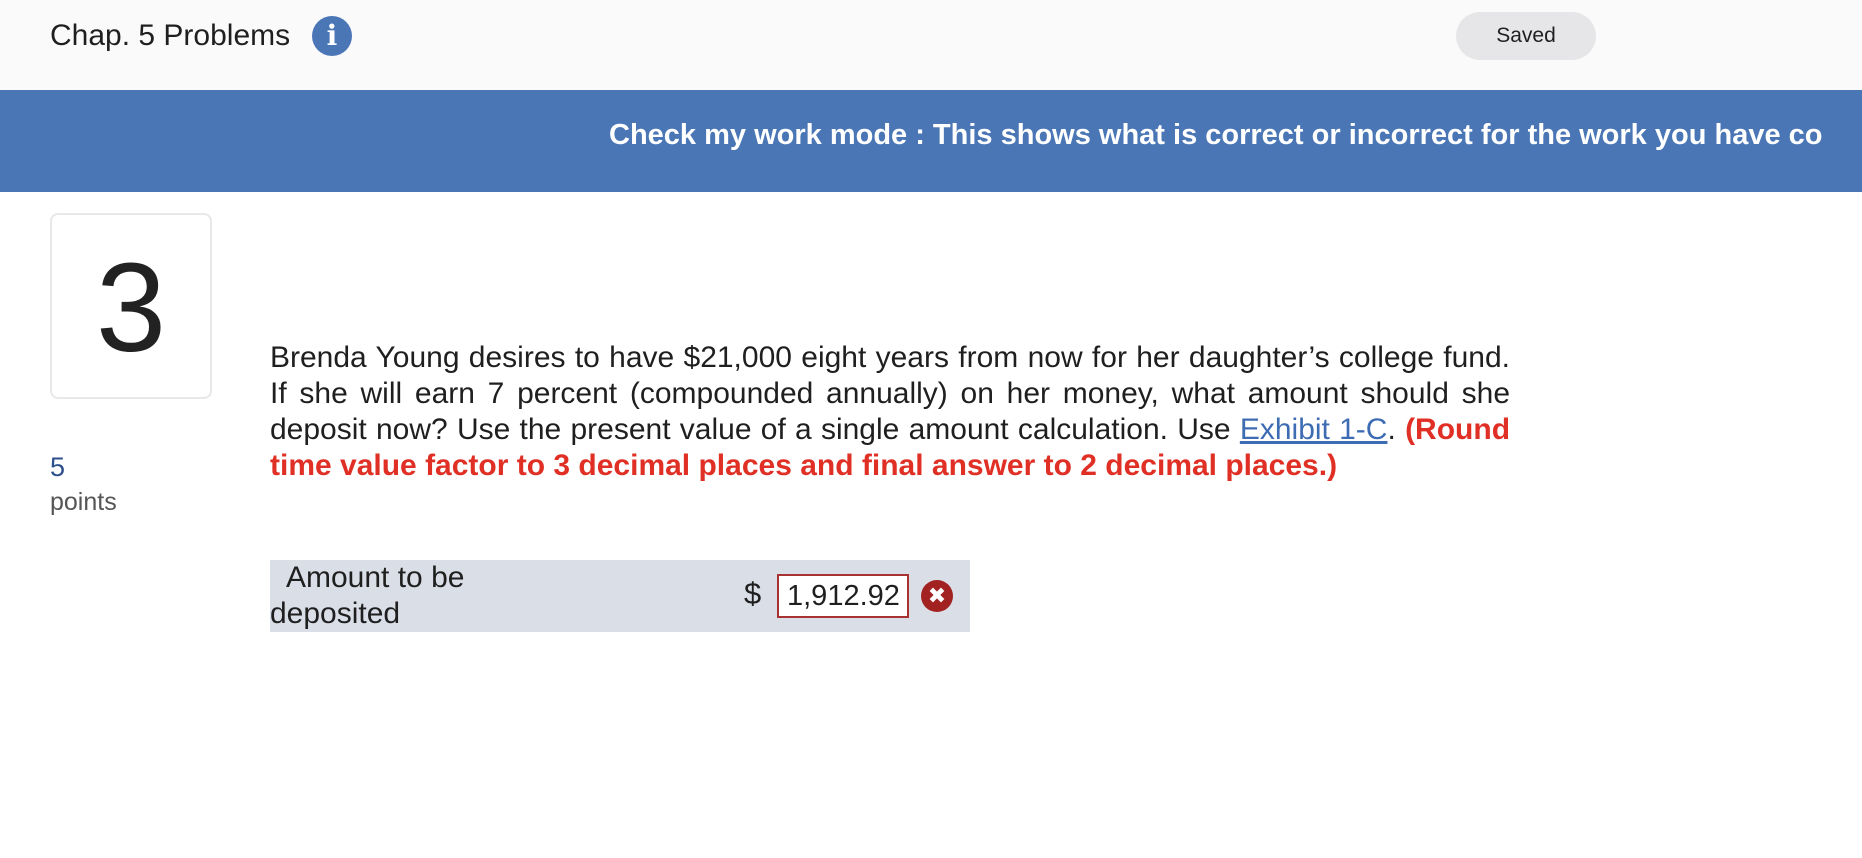 Image resolution: width=1862 pixels, height=858 pixels. Describe the element at coordinates (367, 595) in the screenshot. I see `answer-label: Amount to be deposited` at that location.